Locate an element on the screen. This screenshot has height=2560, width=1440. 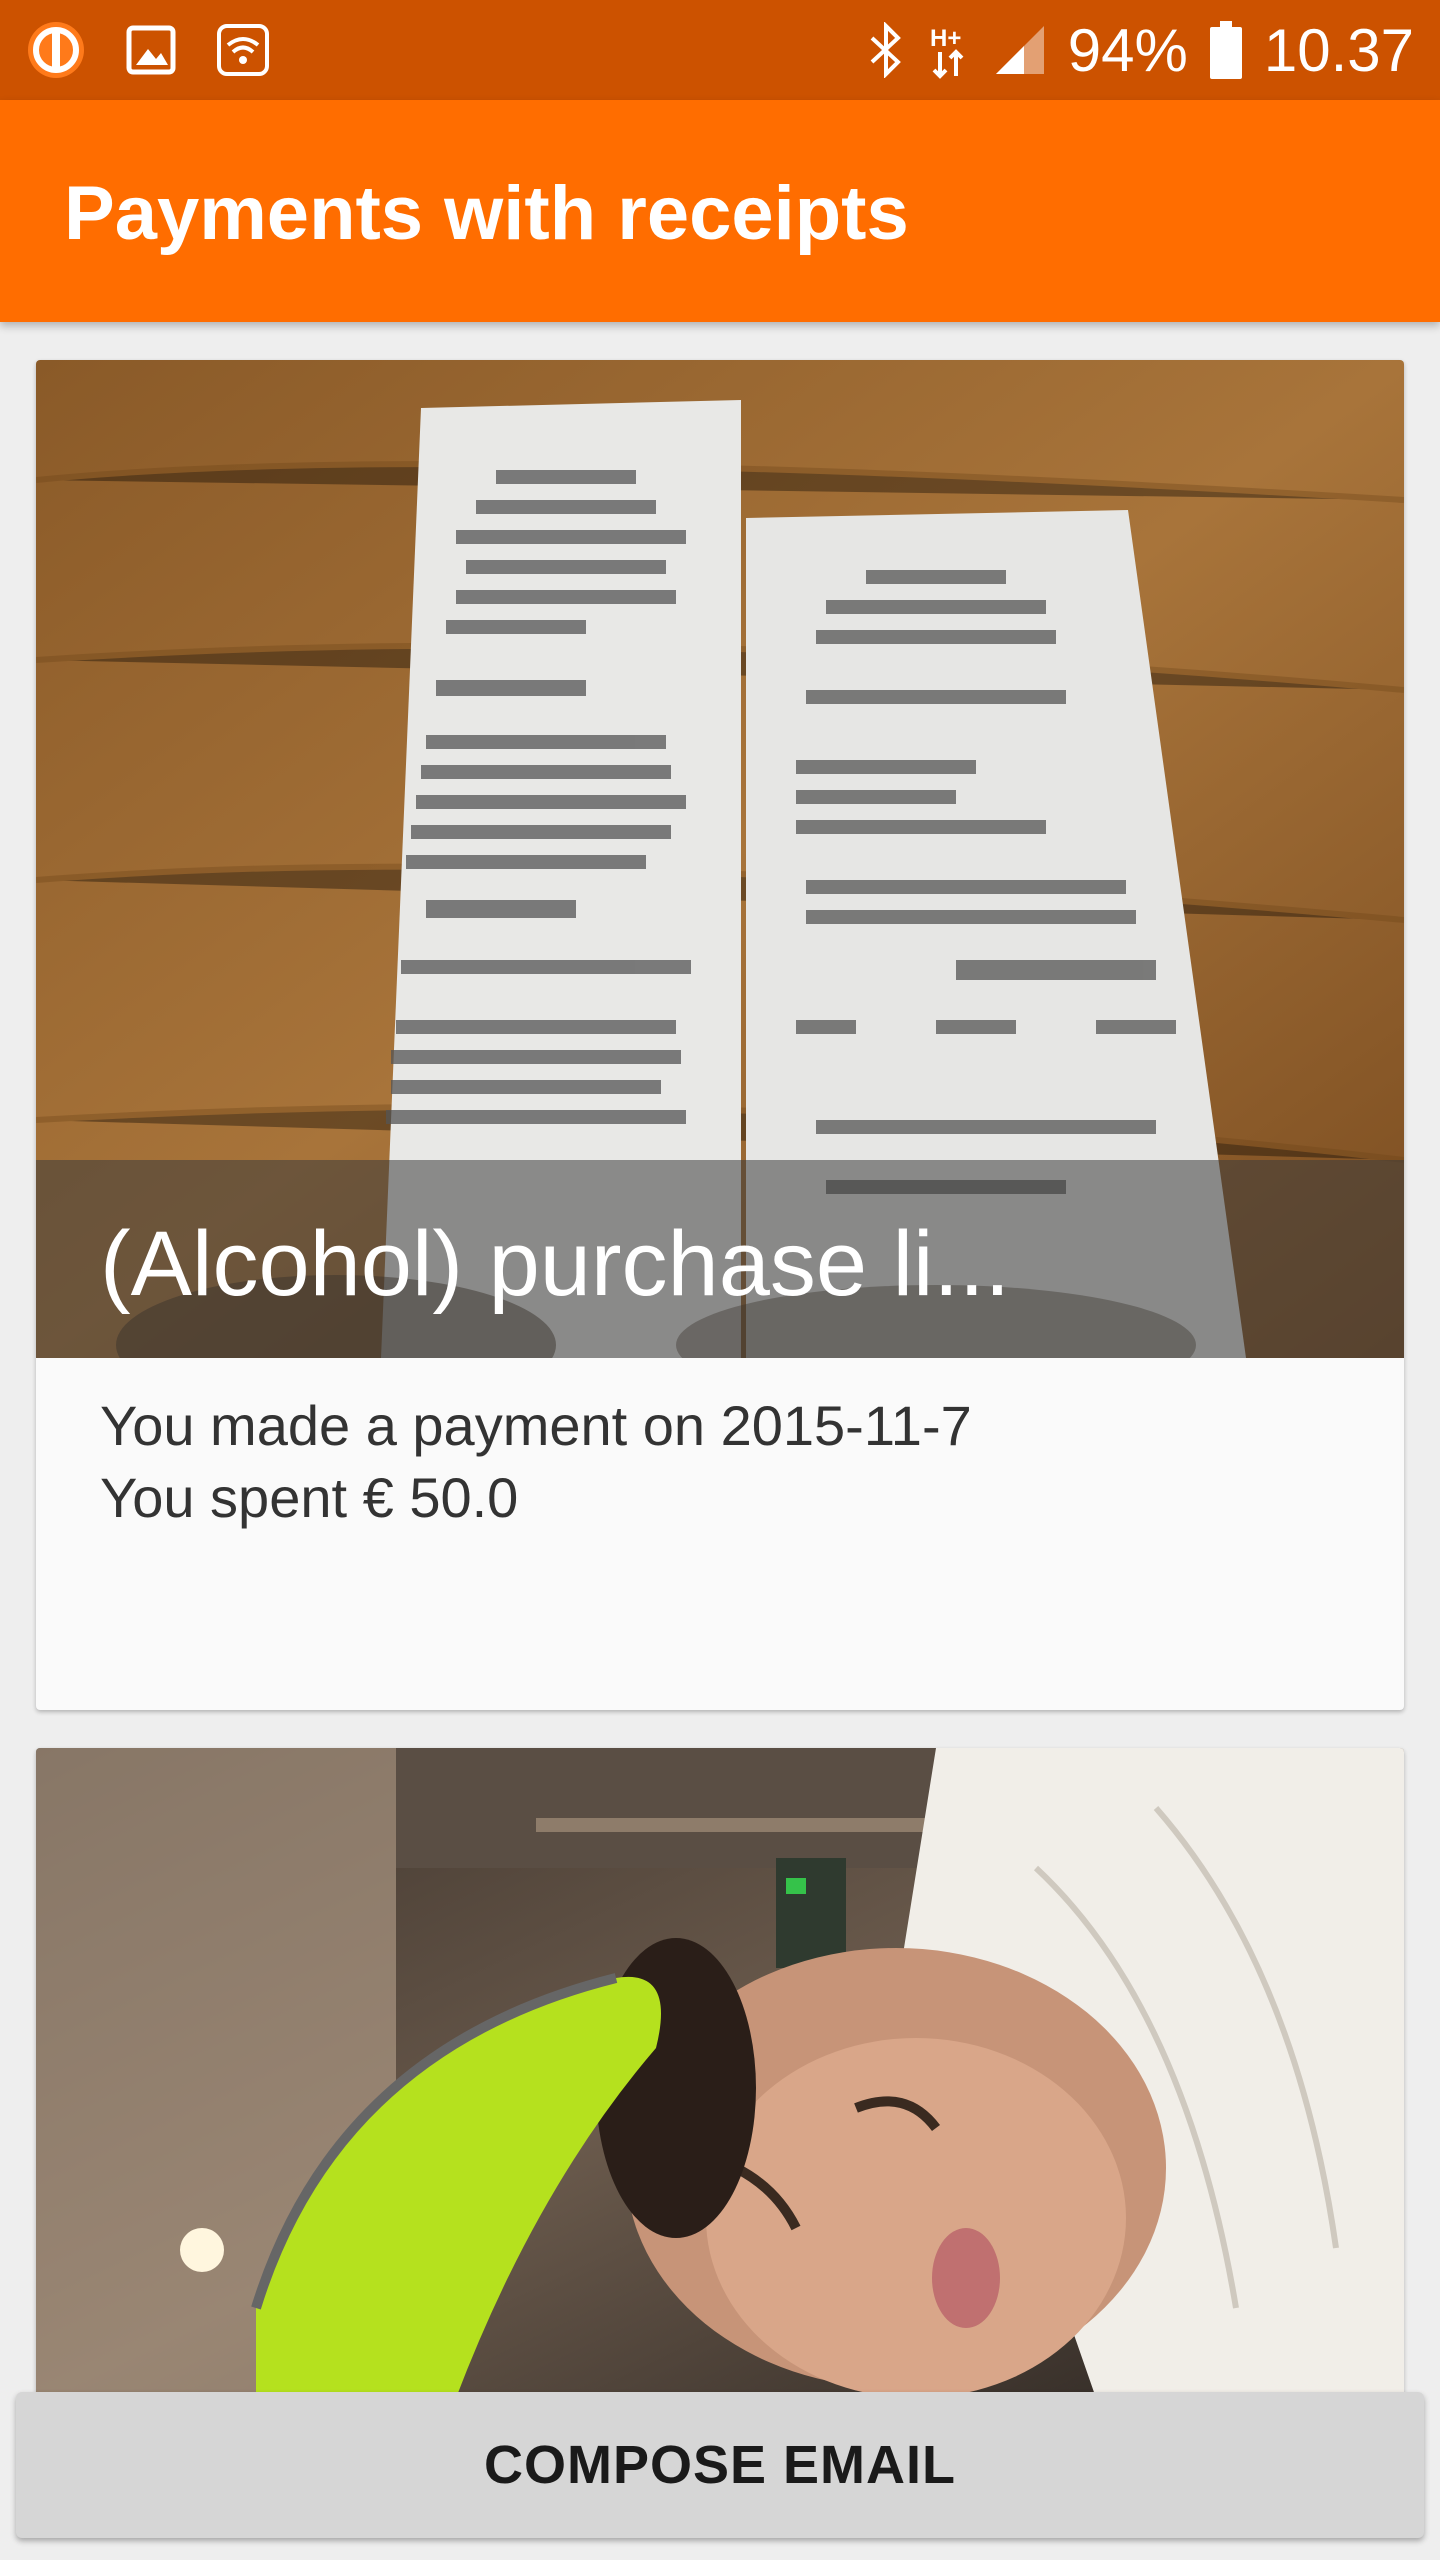
payment-date-text: You made a payment on 2015-11-7 is located at coordinates (536, 1425).